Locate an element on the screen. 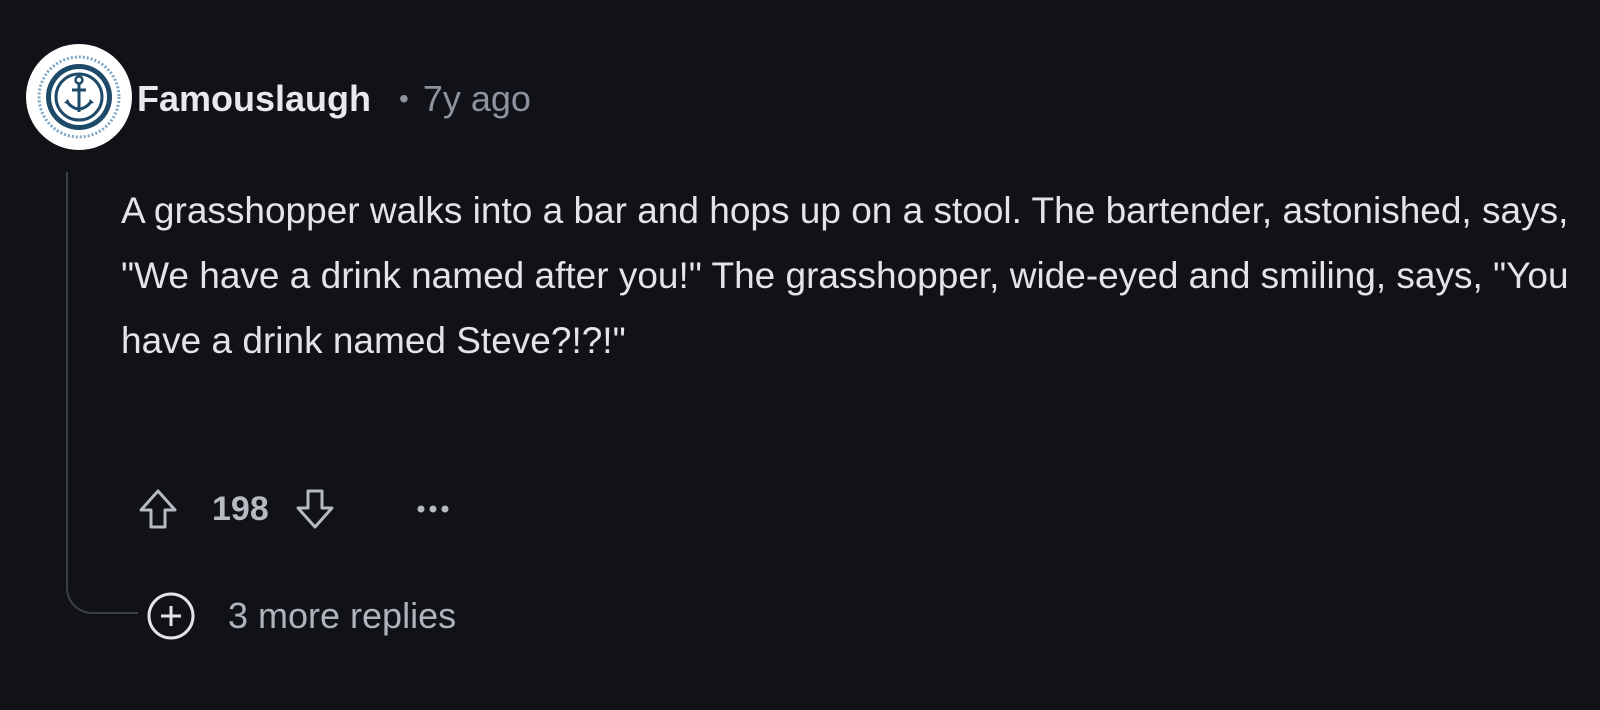 The width and height of the screenshot is (1600, 710). comment-header: Famouslaugh • 7y ago is located at coordinates (334, 99).